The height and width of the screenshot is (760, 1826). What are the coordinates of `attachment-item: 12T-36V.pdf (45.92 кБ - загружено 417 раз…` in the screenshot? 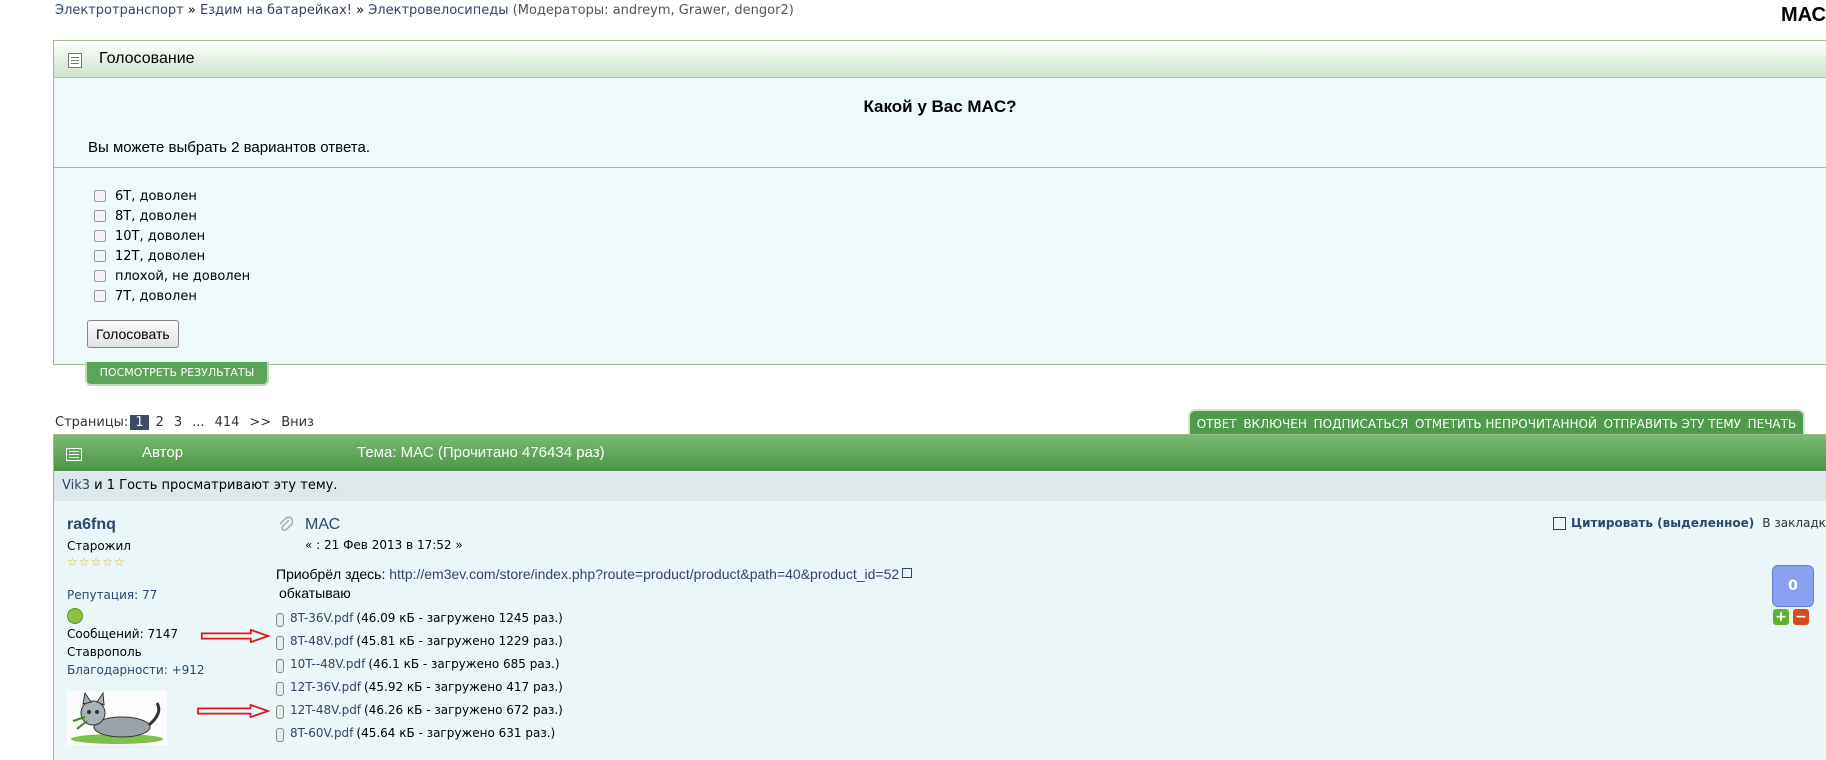 It's located at (419, 686).